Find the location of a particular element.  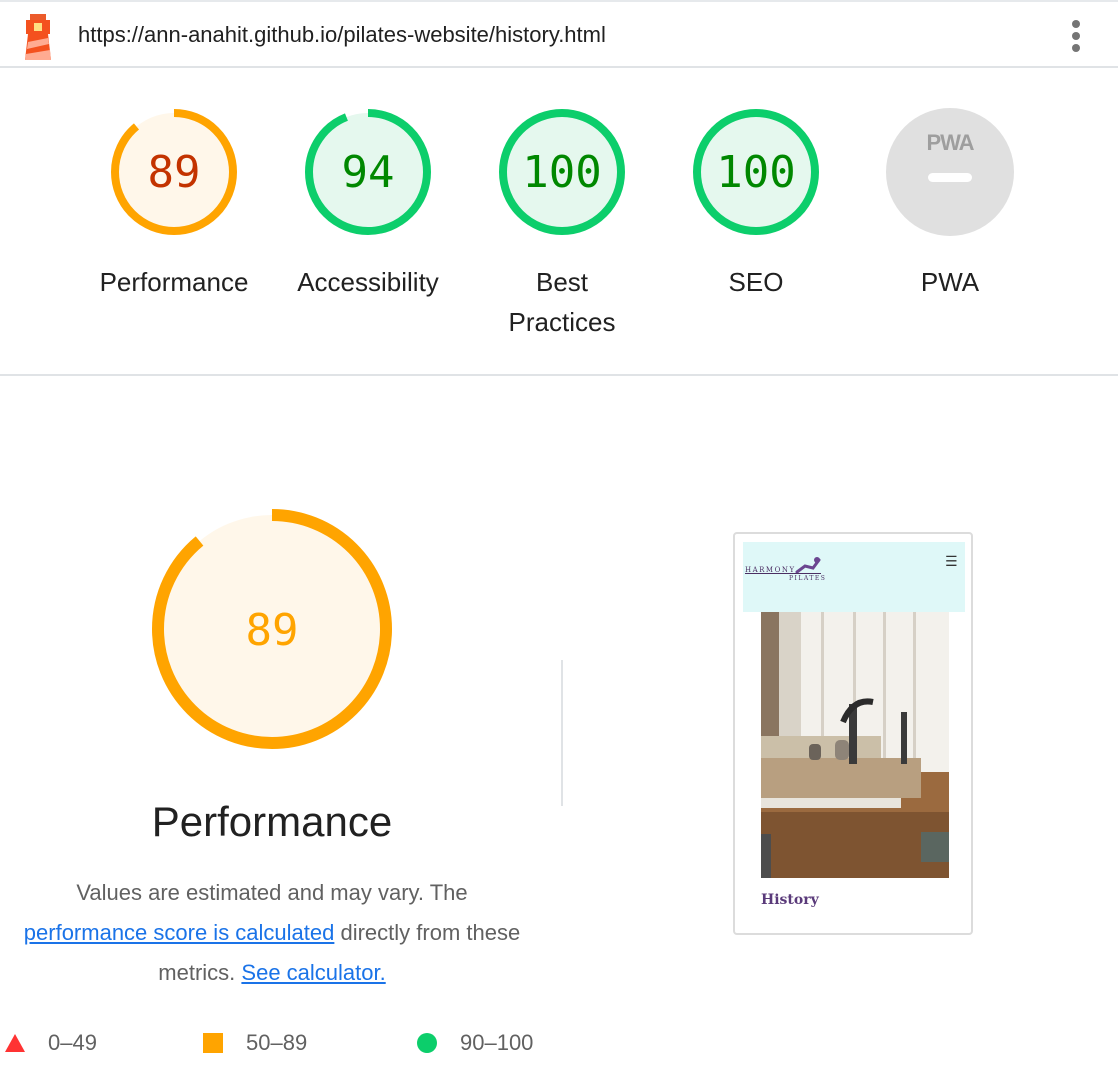

accessibility-gauge-ring: 94 is located at coordinates (368, 172).